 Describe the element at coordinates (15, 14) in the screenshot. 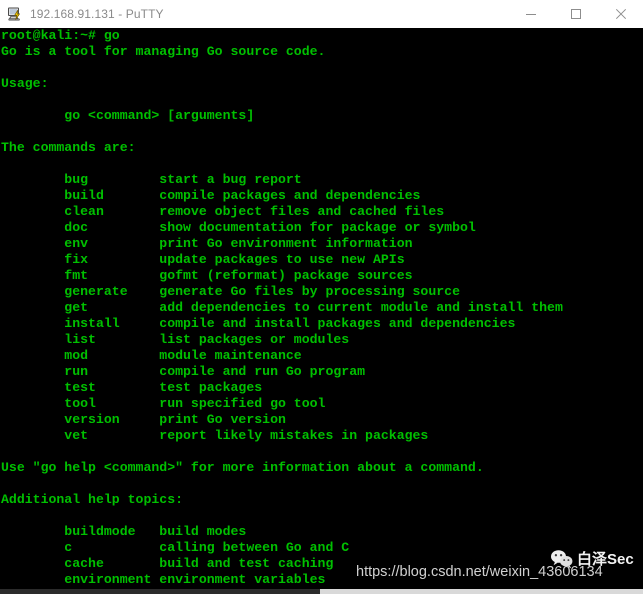

I see `putty-computer-icon` at that location.